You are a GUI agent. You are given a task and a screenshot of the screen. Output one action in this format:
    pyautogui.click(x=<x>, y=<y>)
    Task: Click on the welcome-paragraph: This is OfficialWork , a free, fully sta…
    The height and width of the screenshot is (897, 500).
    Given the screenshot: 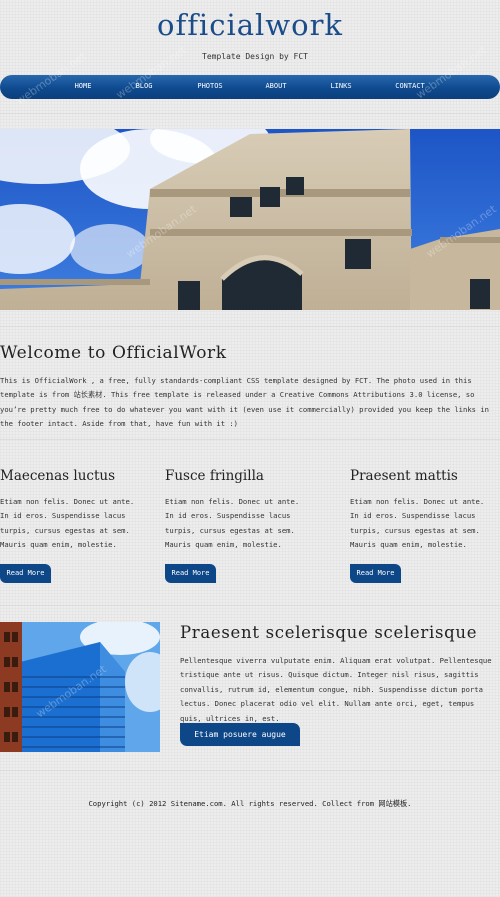 What is the action you would take?
    pyautogui.click(x=244, y=402)
    